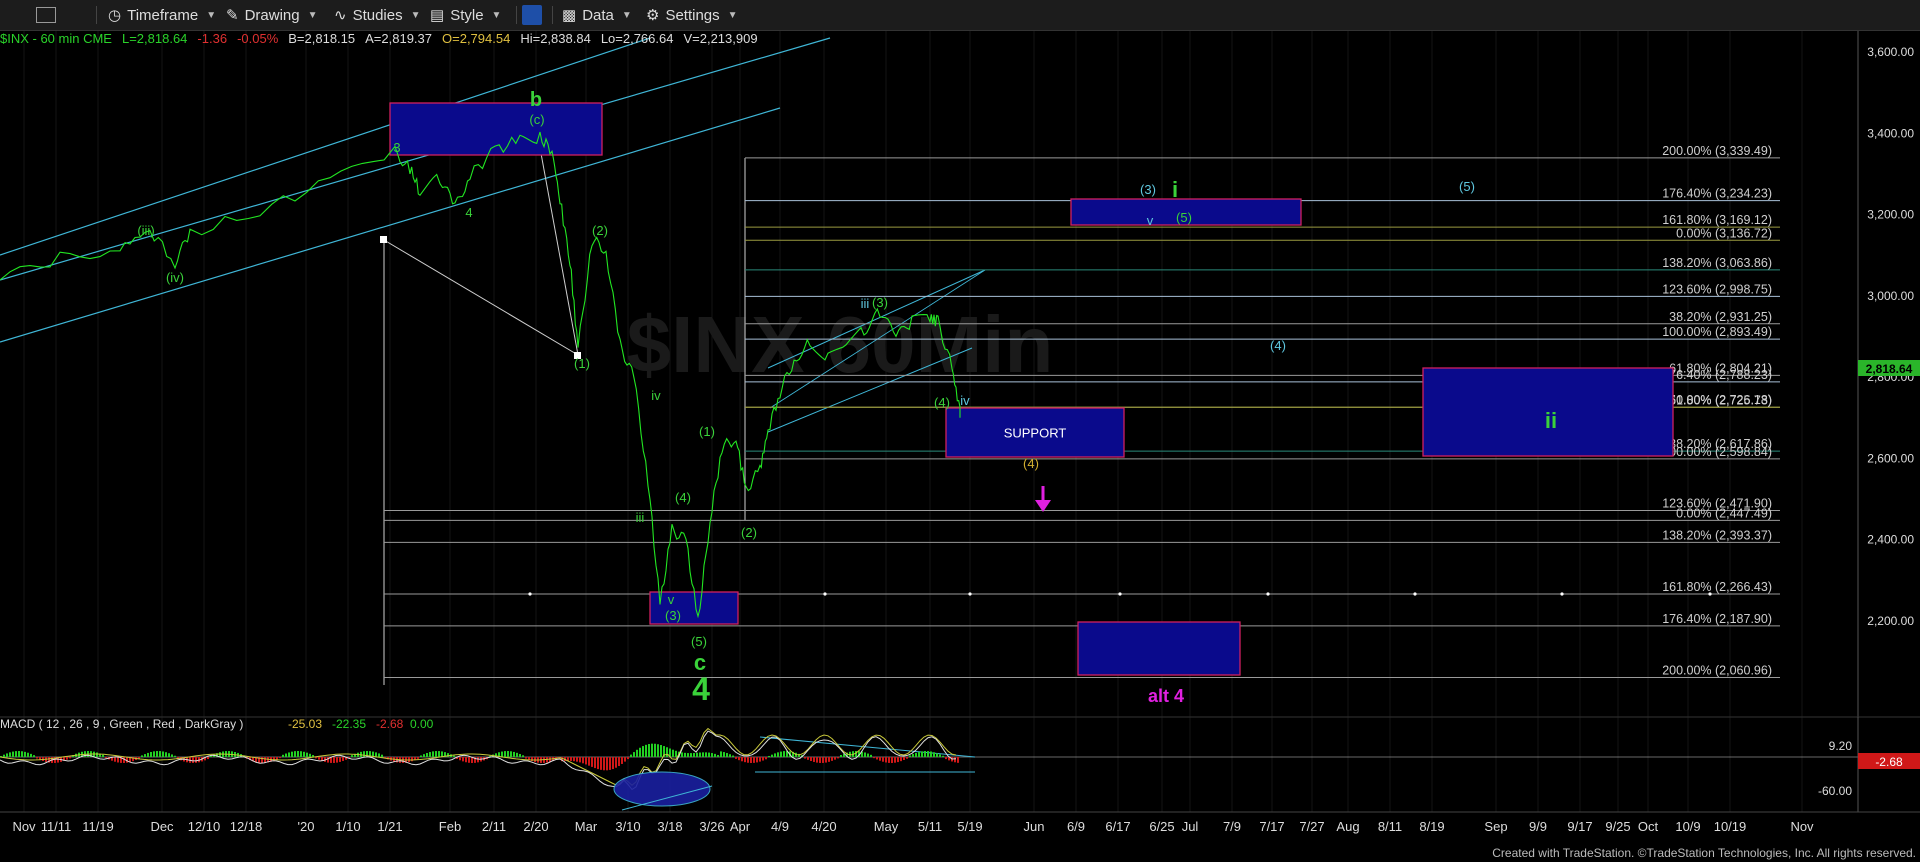 The height and width of the screenshot is (862, 1920). I want to click on fib-label: 38.20% (2,931.25), so click(1720, 317).